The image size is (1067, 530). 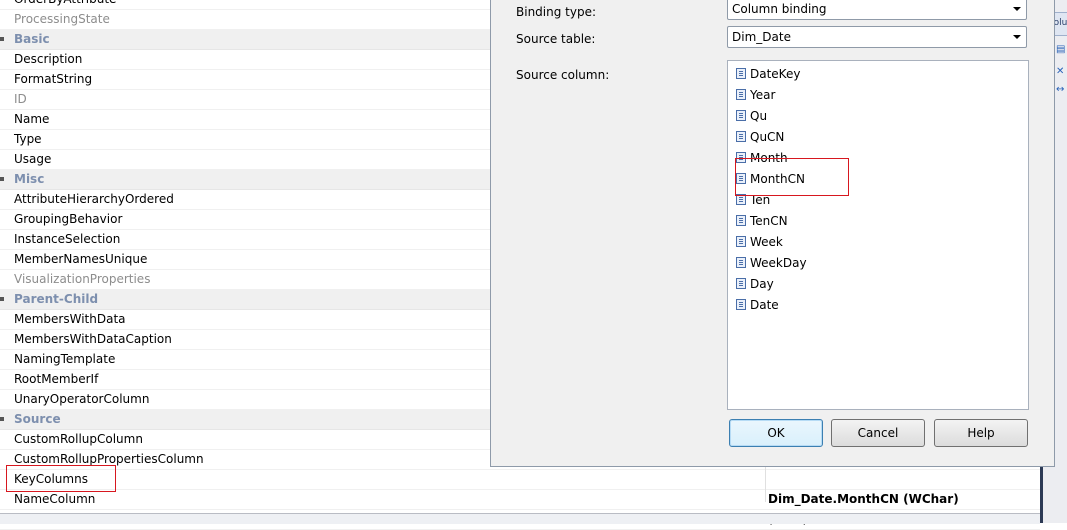 I want to click on column-list-item: QuCN, so click(x=760, y=137).